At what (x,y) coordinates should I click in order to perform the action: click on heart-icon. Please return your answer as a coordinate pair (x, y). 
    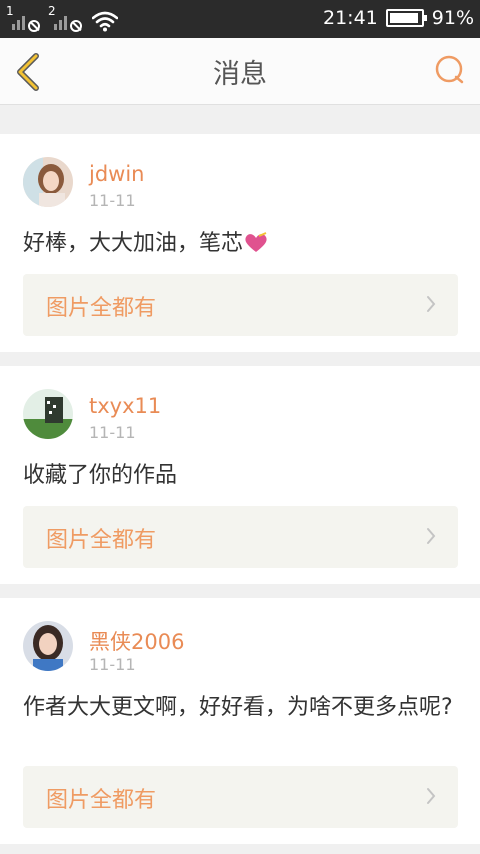
    Looking at the image, I should click on (256, 242).